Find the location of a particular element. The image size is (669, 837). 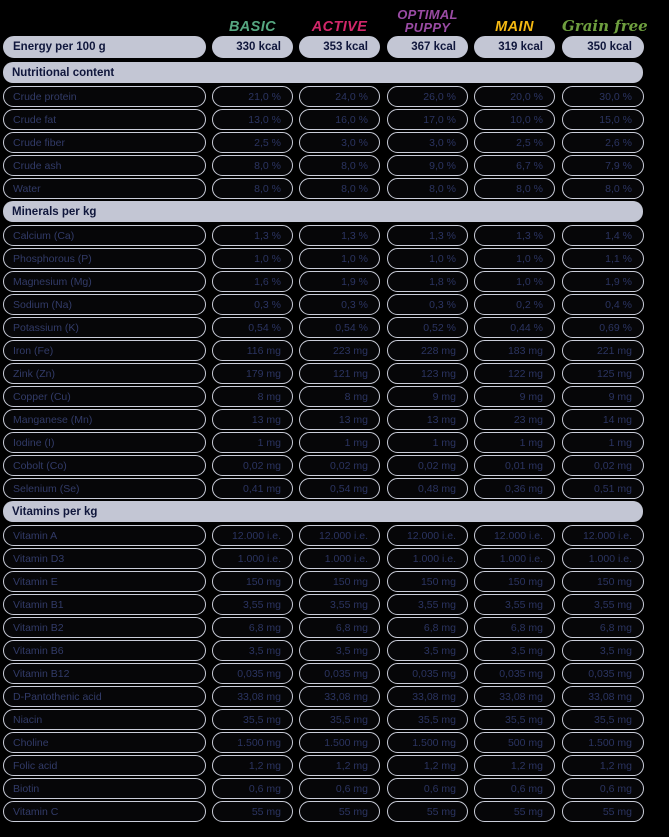

row-value-main: 0,035 mg is located at coordinates (514, 673).